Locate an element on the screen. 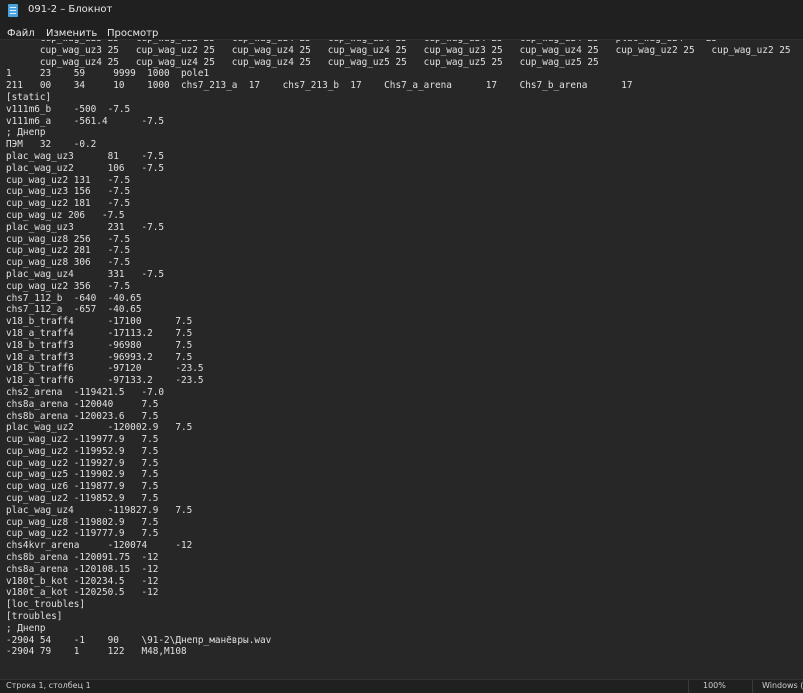 This screenshot has width=803, height=693. text-line: cup_wag_uz6 -119877.9 7.5 is located at coordinates (82, 487).